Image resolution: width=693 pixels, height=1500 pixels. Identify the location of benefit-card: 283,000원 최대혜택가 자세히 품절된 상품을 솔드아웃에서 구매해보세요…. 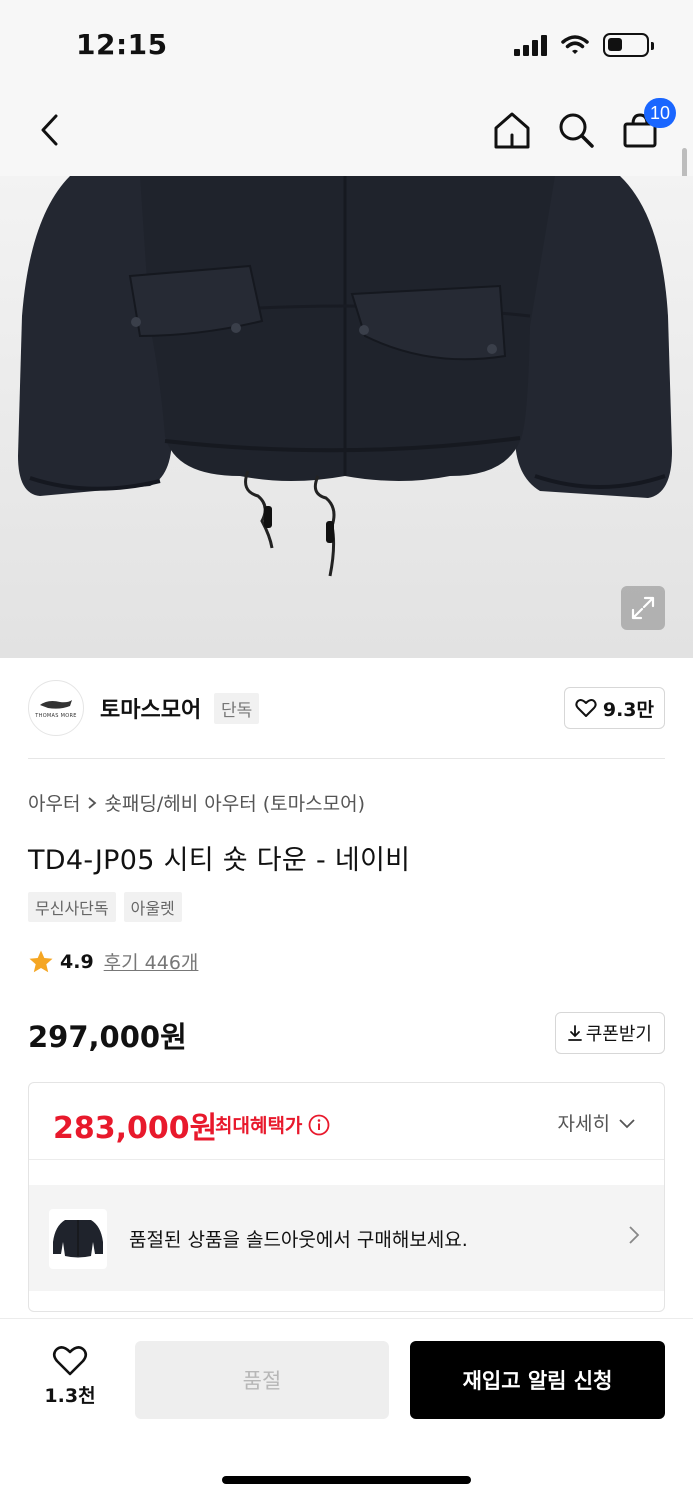
(346, 1197).